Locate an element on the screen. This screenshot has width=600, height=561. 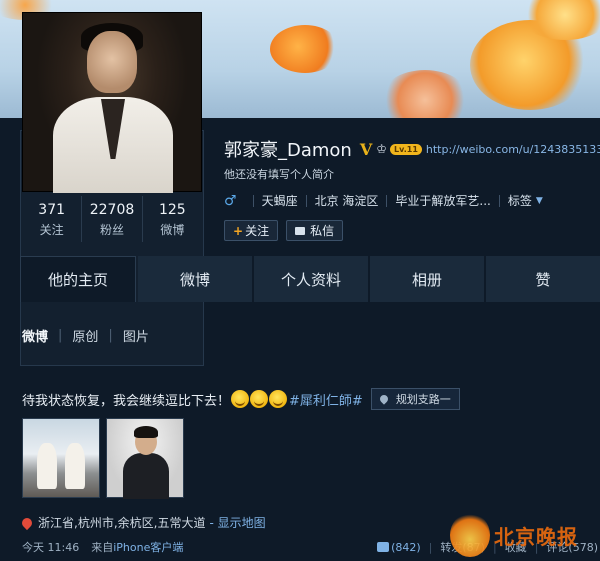
post-source-prefix: 来自 is located at coordinates (102, 547).